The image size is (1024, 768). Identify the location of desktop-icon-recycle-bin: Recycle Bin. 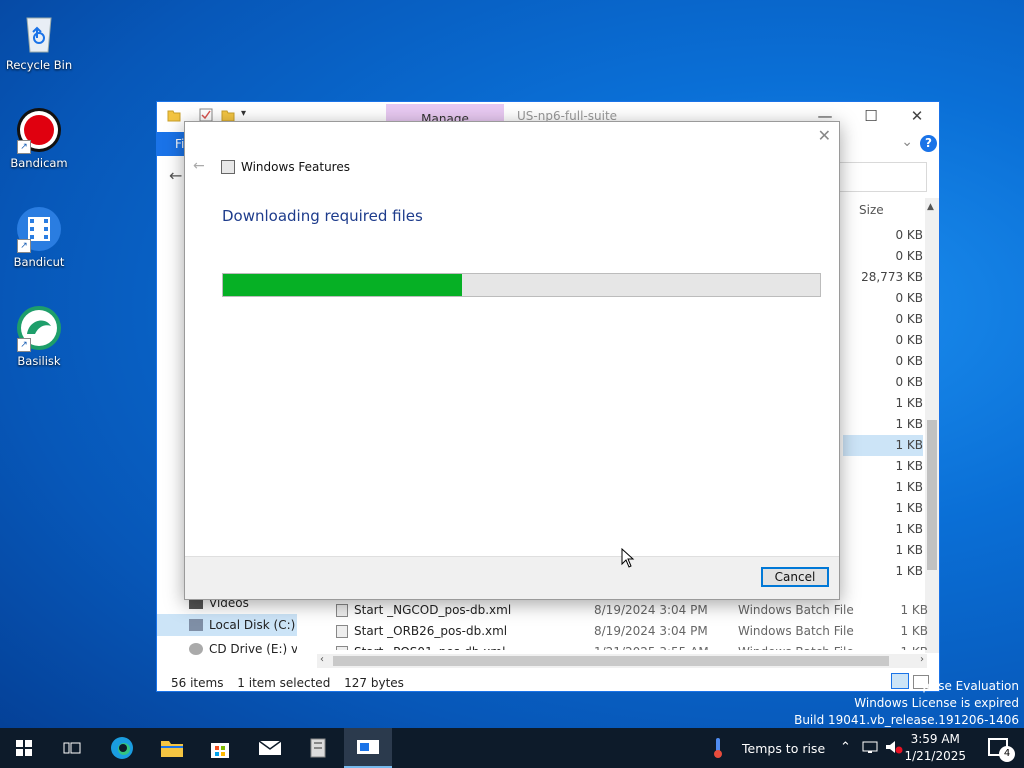
(39, 40).